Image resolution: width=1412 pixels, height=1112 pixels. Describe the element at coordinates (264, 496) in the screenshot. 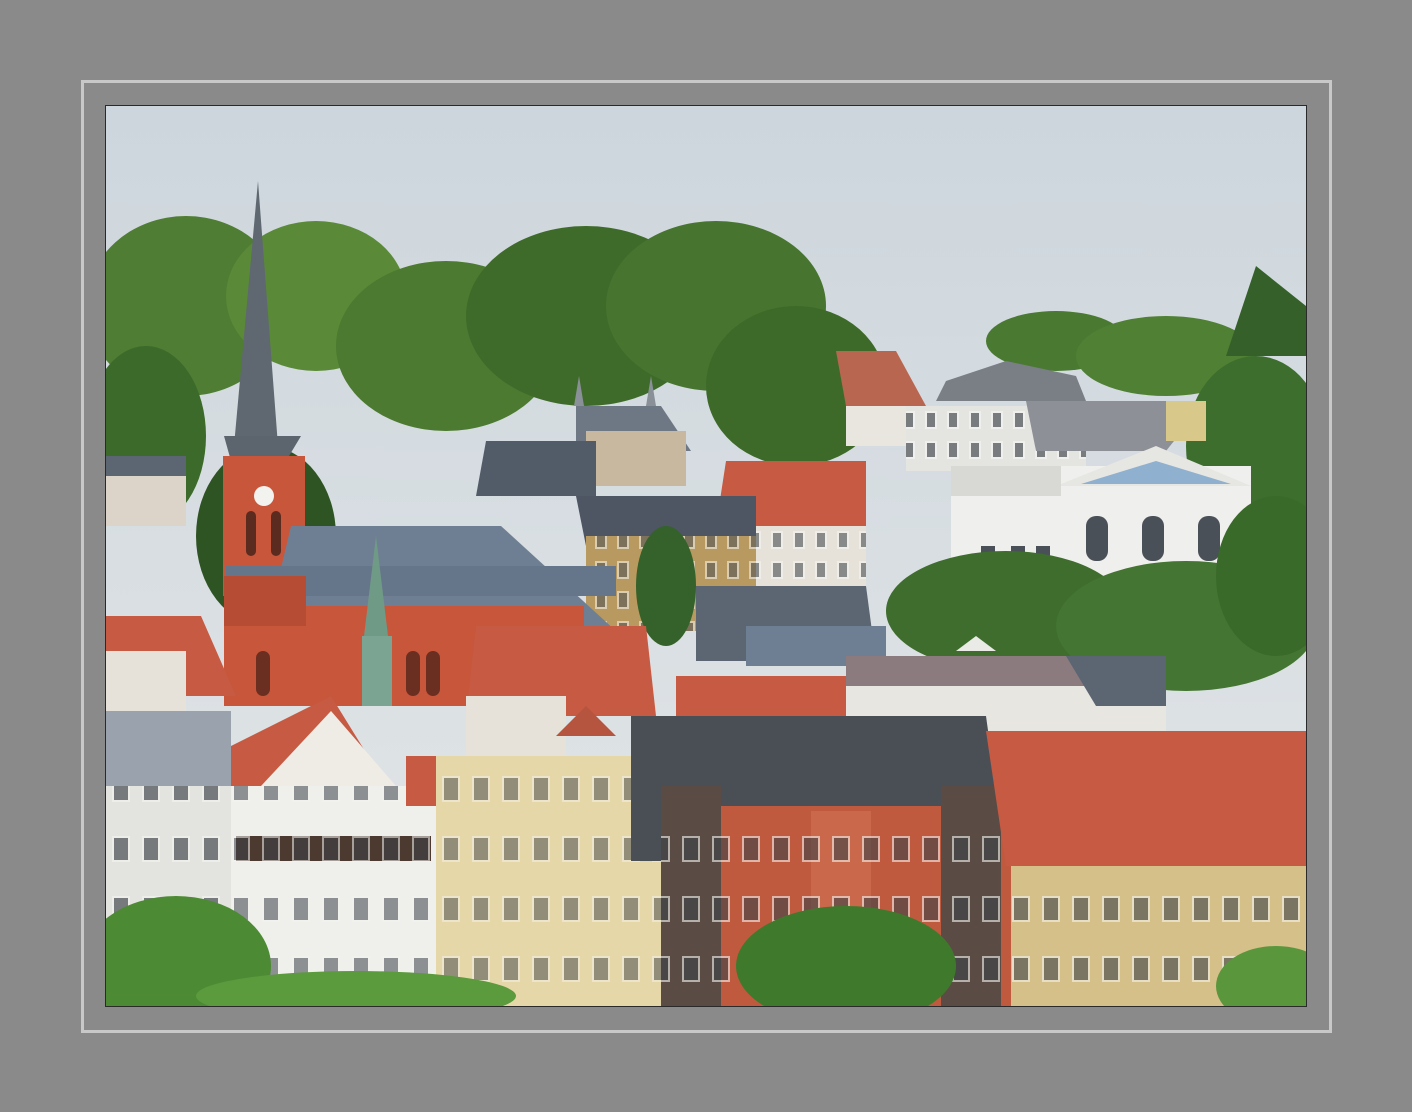

I see `church-clock` at that location.